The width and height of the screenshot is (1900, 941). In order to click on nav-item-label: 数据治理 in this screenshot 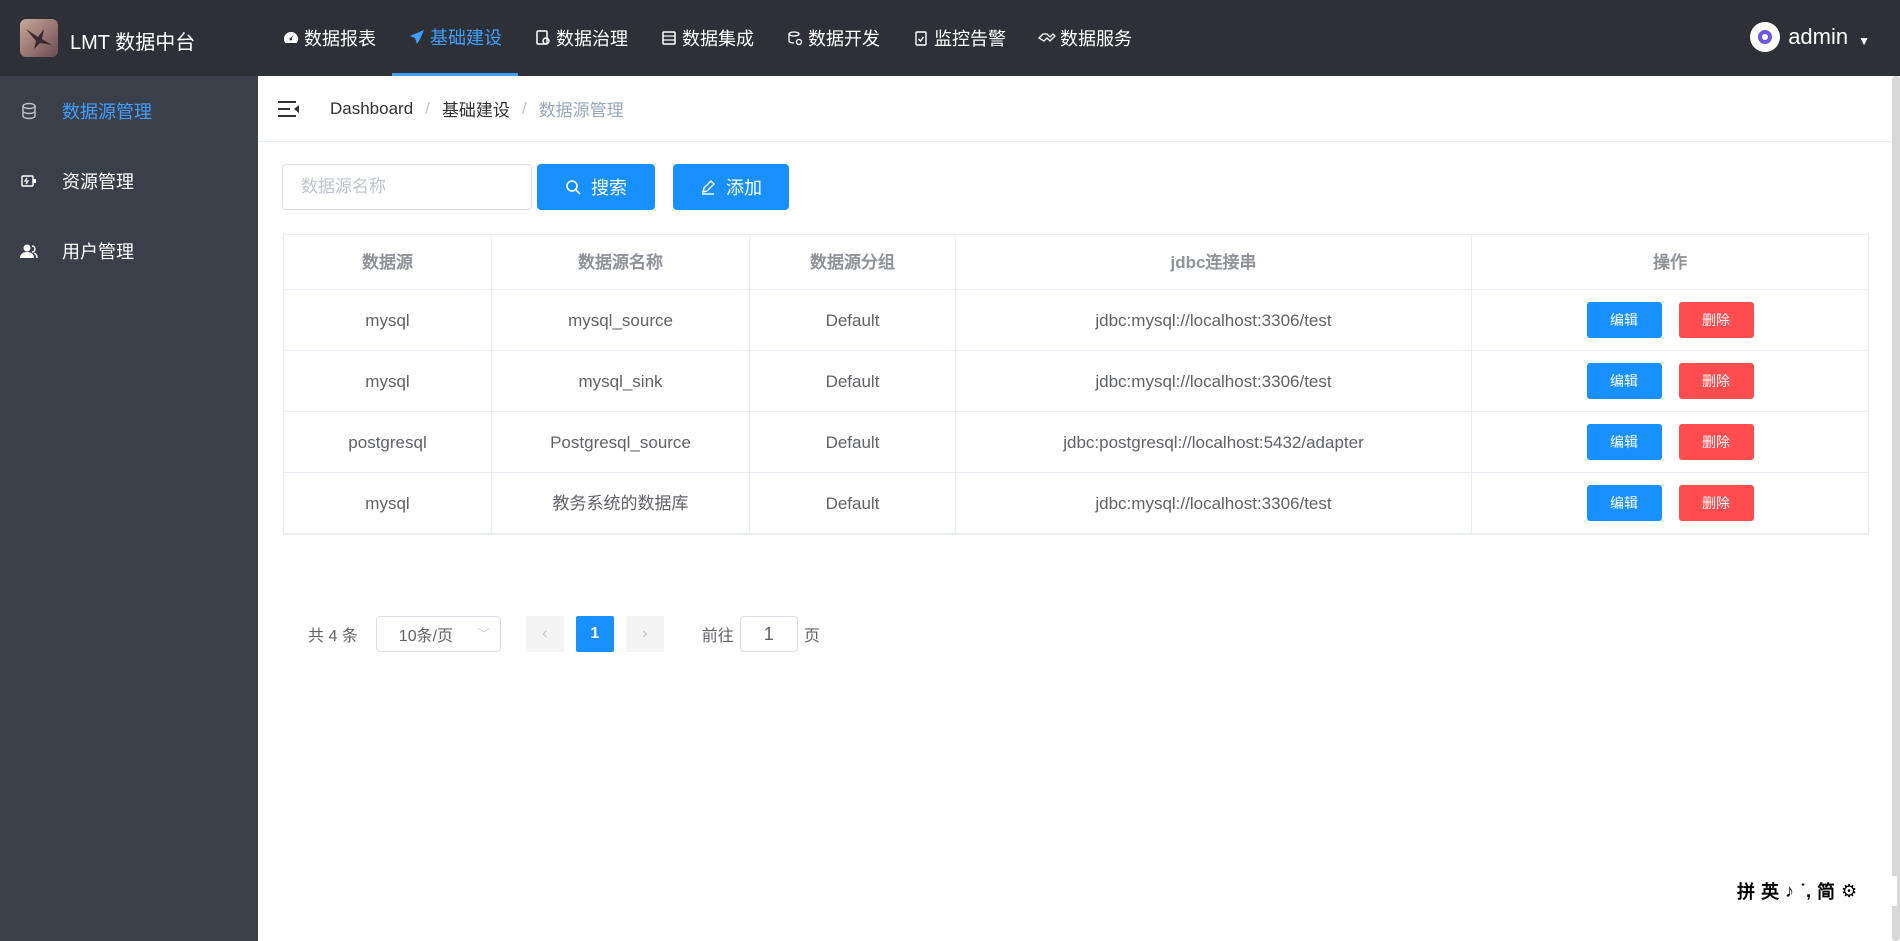, I will do `click(592, 39)`.